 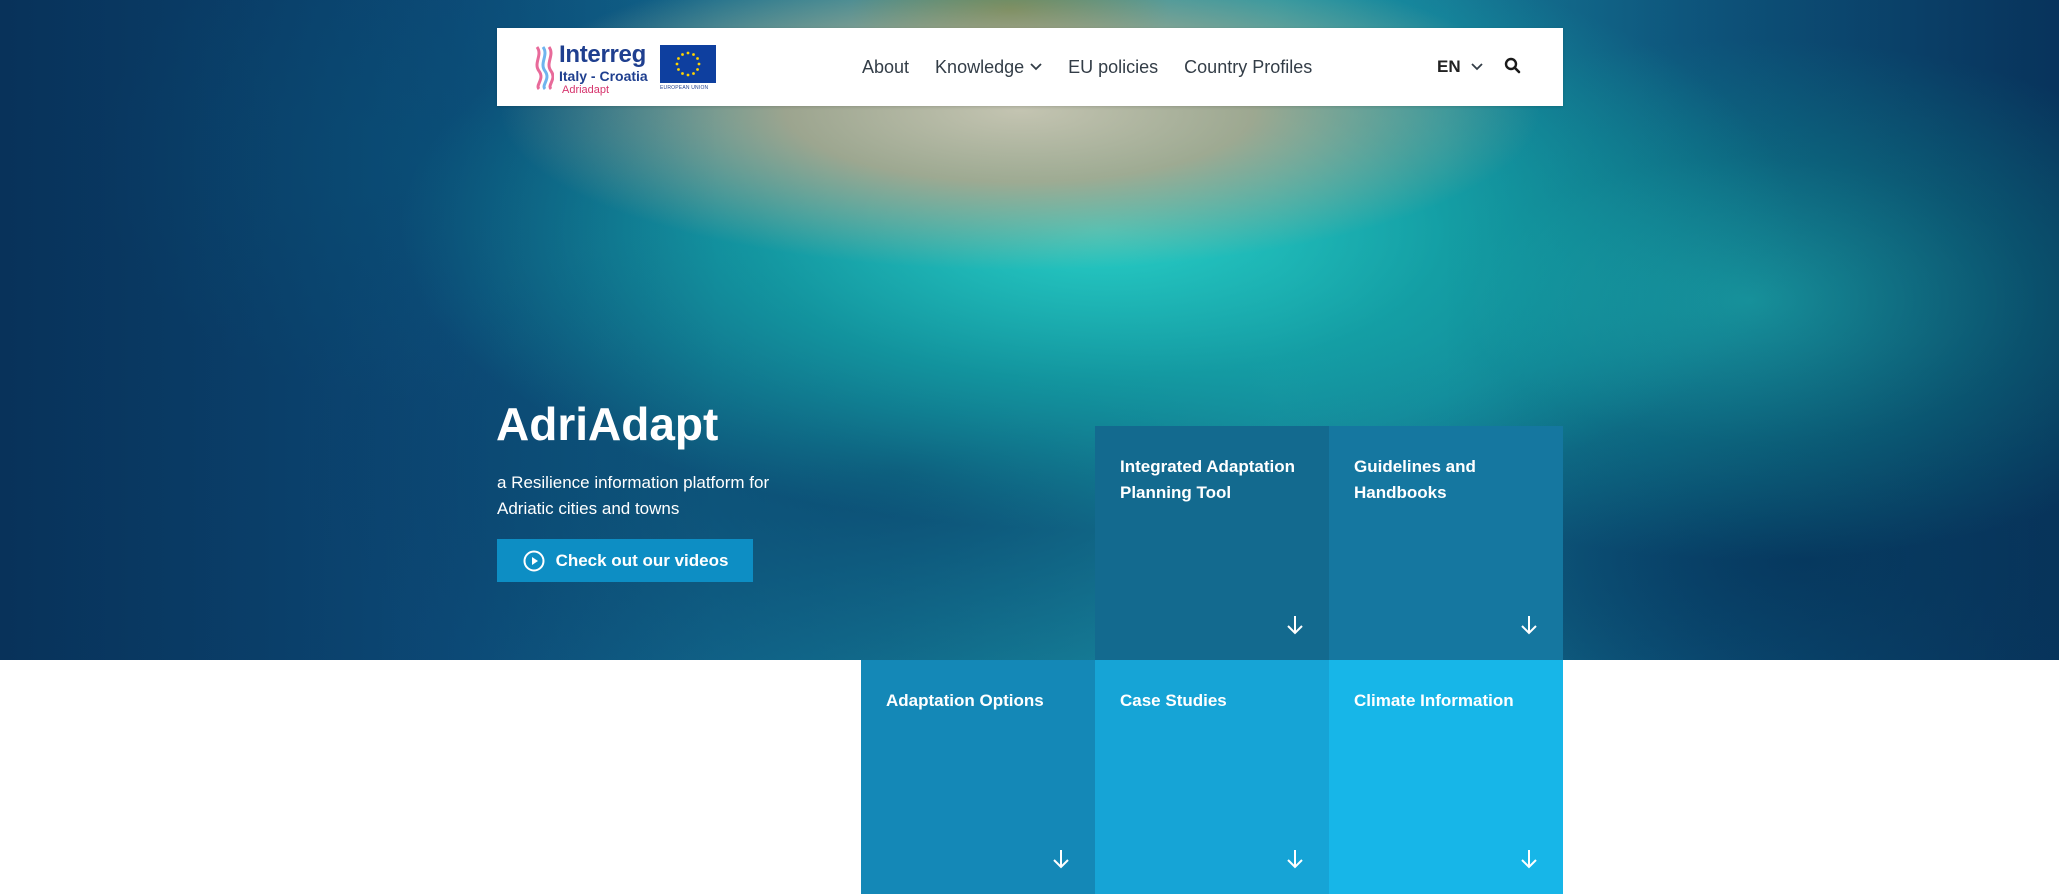 I want to click on check-videos-button: Check out our videos, so click(x=625, y=560).